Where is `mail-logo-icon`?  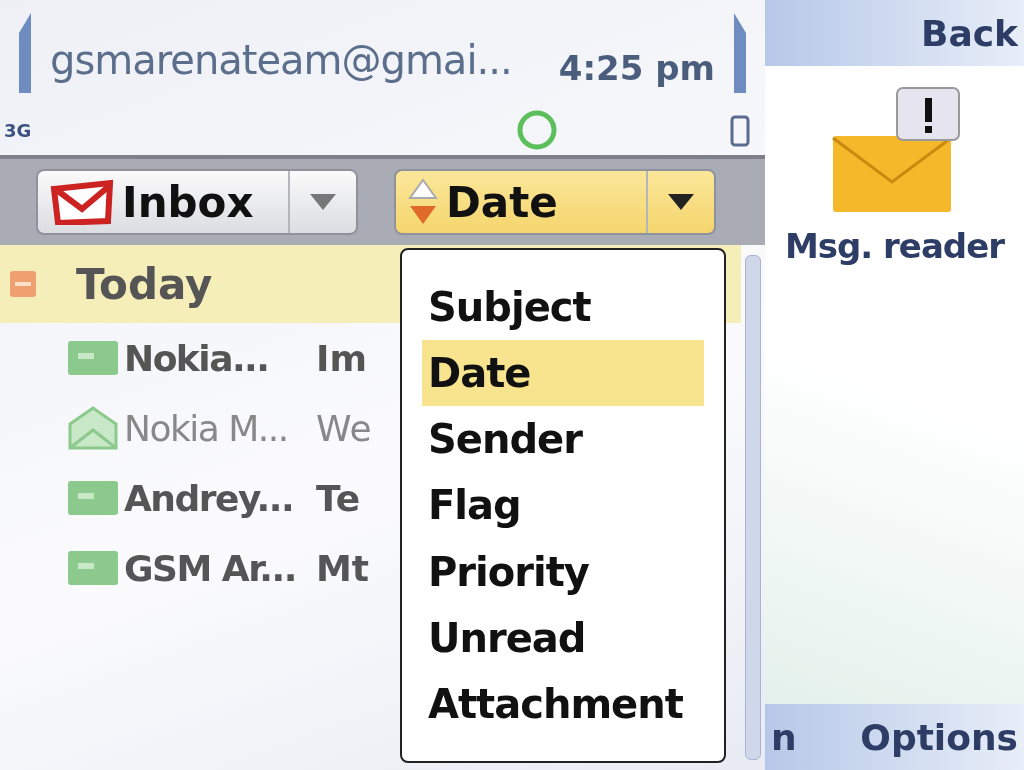 mail-logo-icon is located at coordinates (82, 202).